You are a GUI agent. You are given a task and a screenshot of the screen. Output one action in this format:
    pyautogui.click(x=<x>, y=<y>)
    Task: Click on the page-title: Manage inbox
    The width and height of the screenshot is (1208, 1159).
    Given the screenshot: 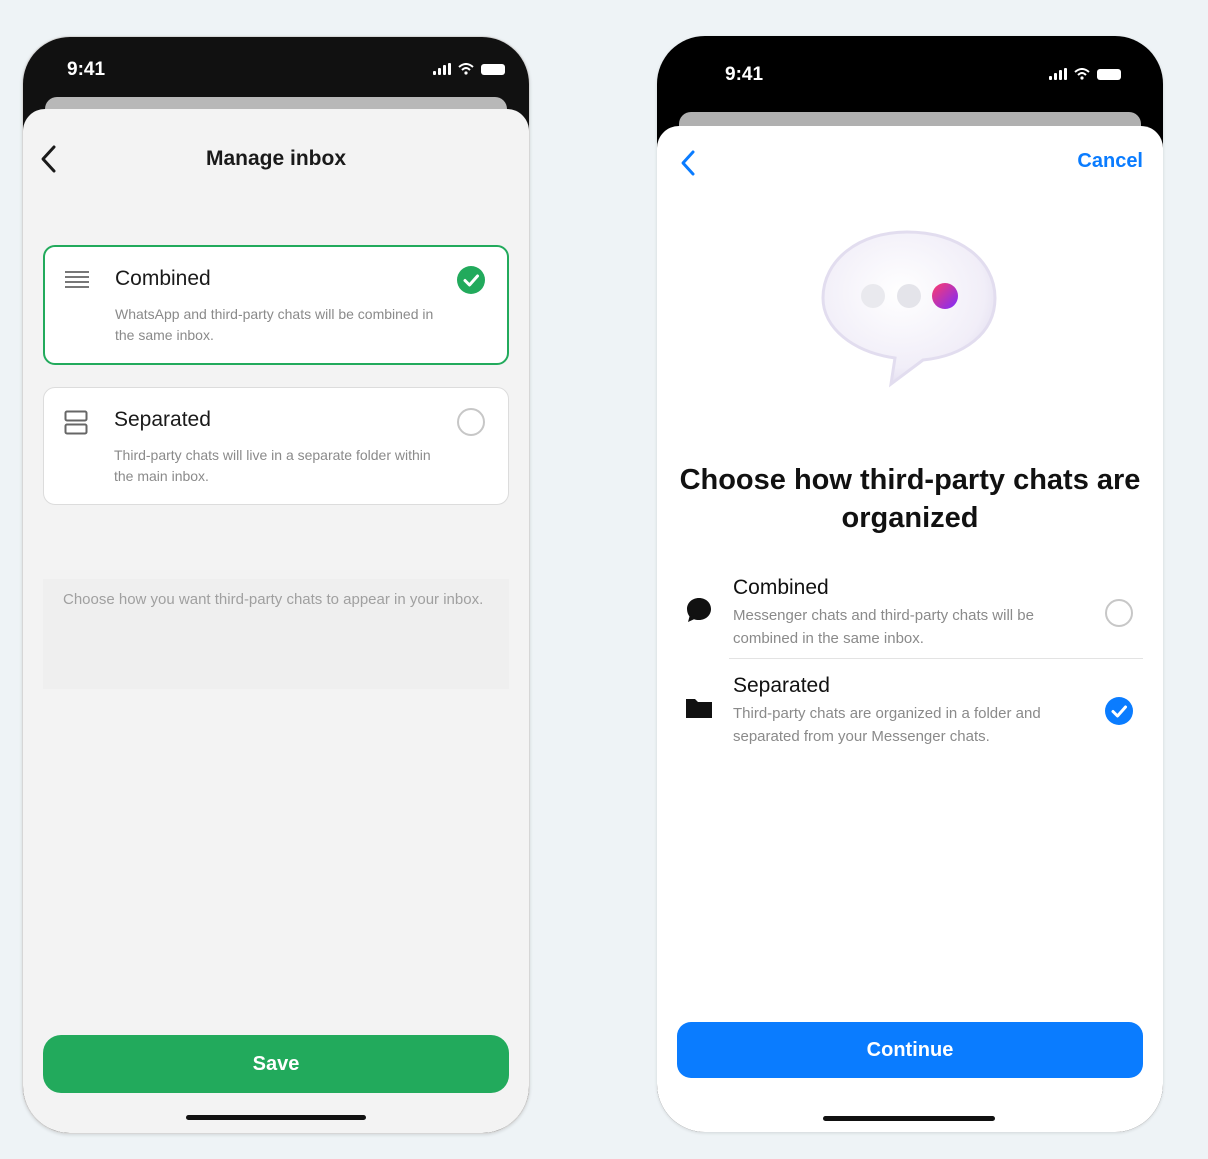 What is the action you would take?
    pyautogui.click(x=276, y=158)
    